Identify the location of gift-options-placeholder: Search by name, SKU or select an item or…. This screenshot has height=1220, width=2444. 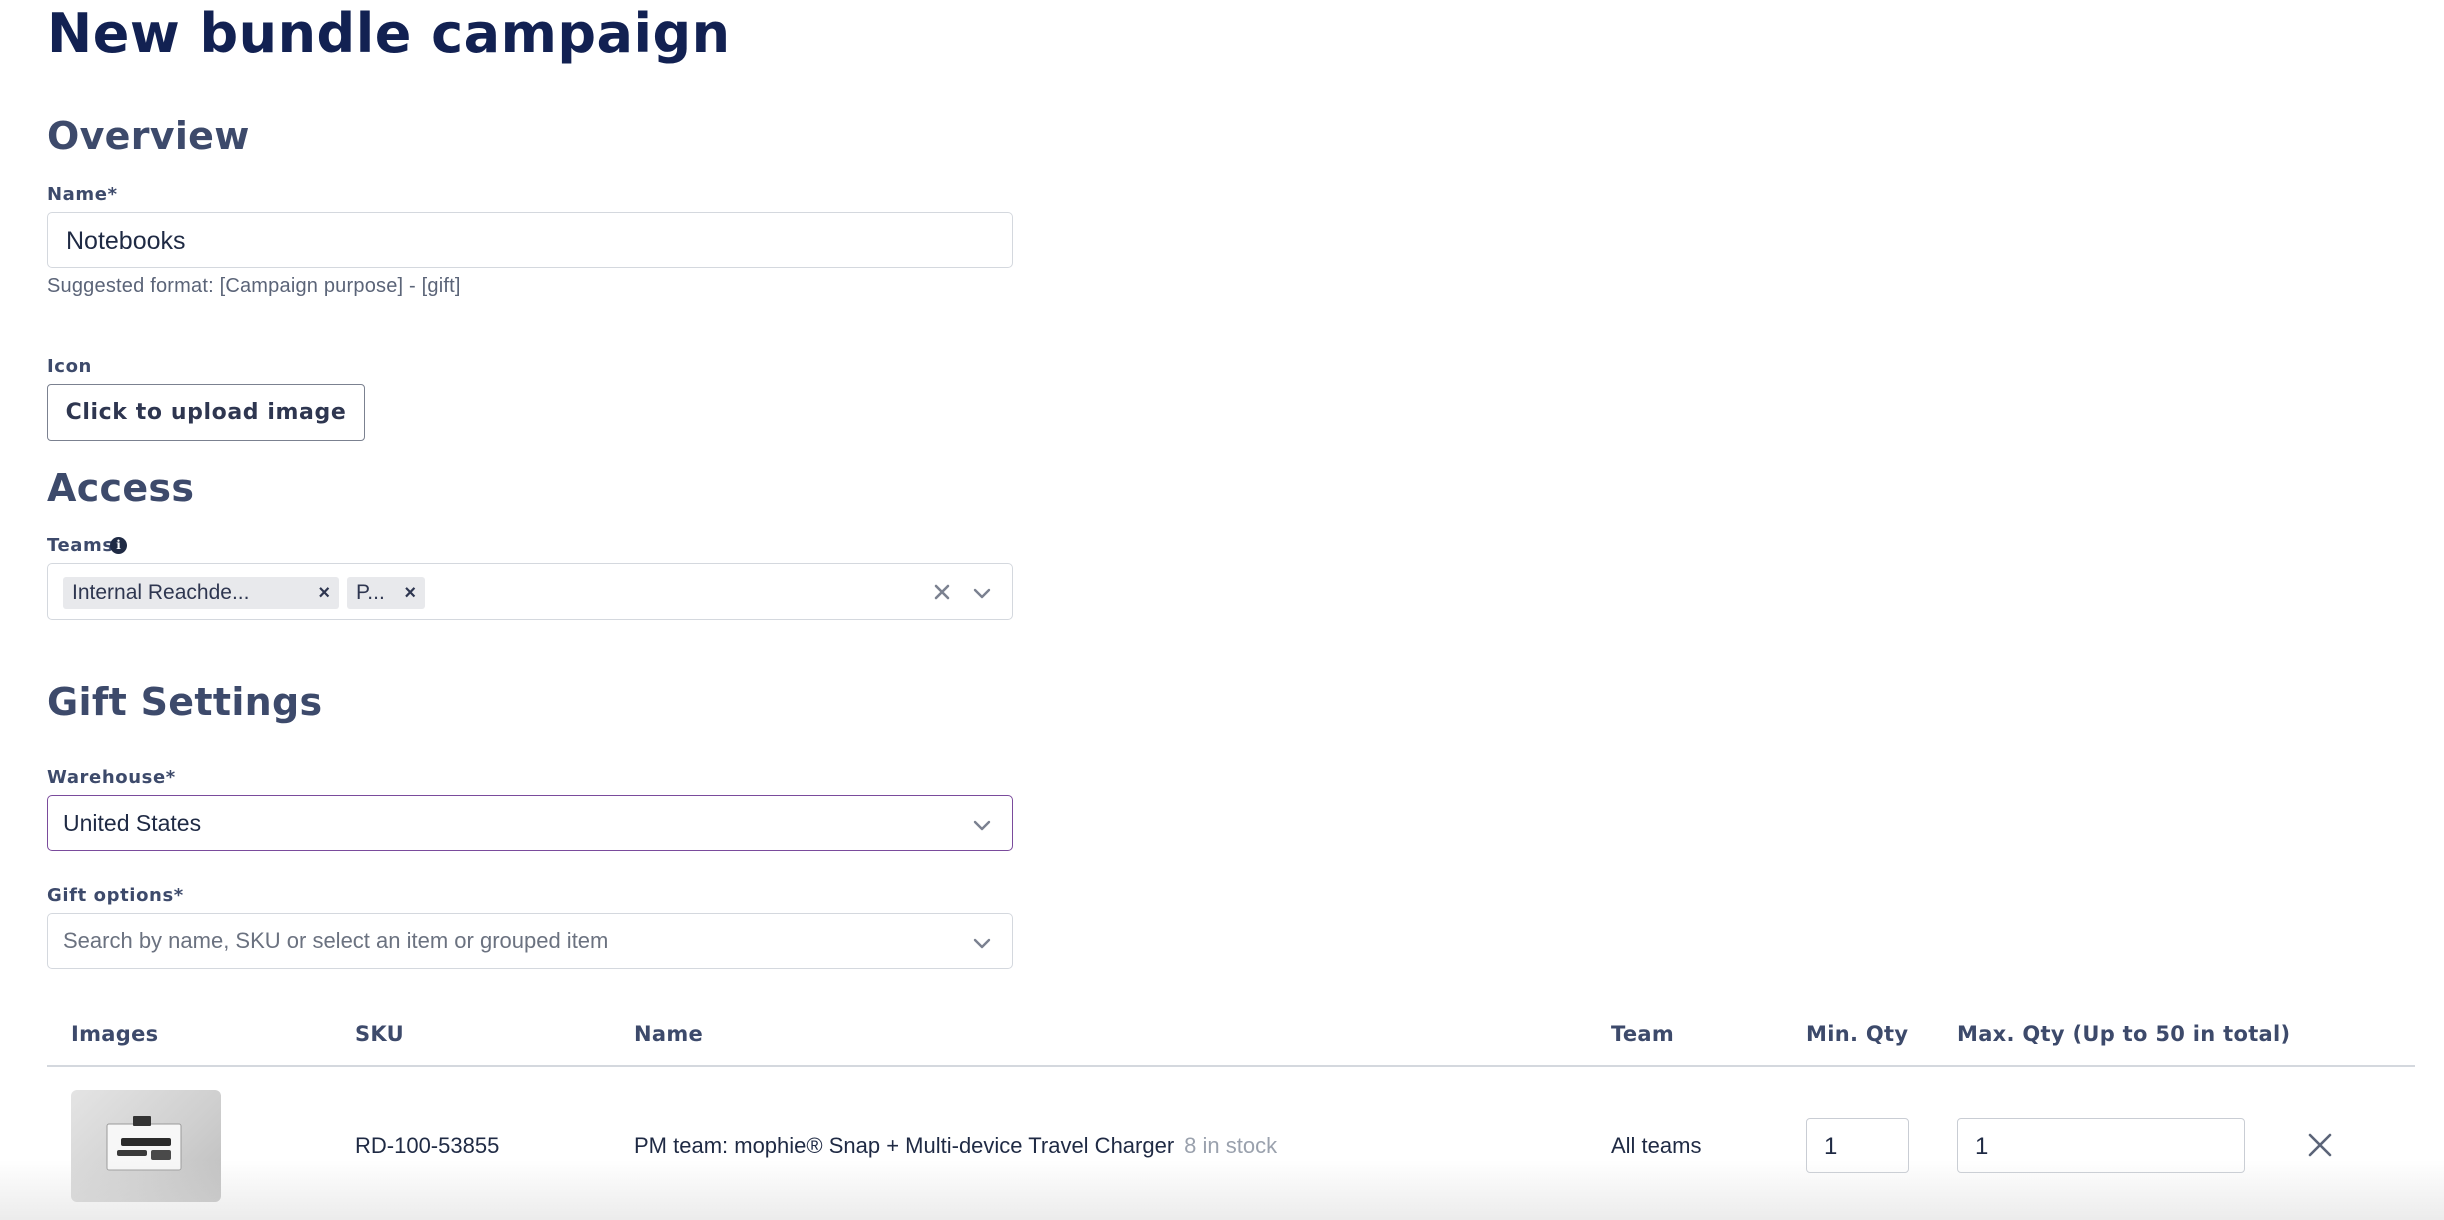
(336, 940).